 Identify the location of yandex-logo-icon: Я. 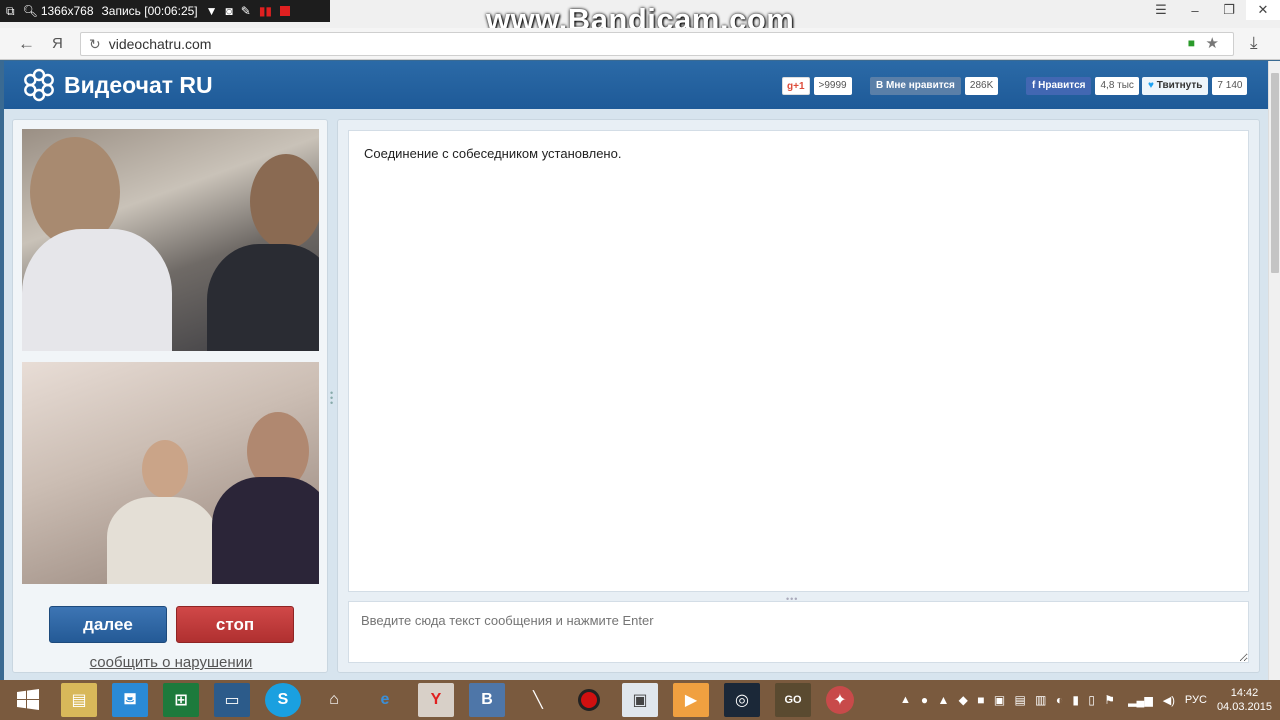
(57, 43).